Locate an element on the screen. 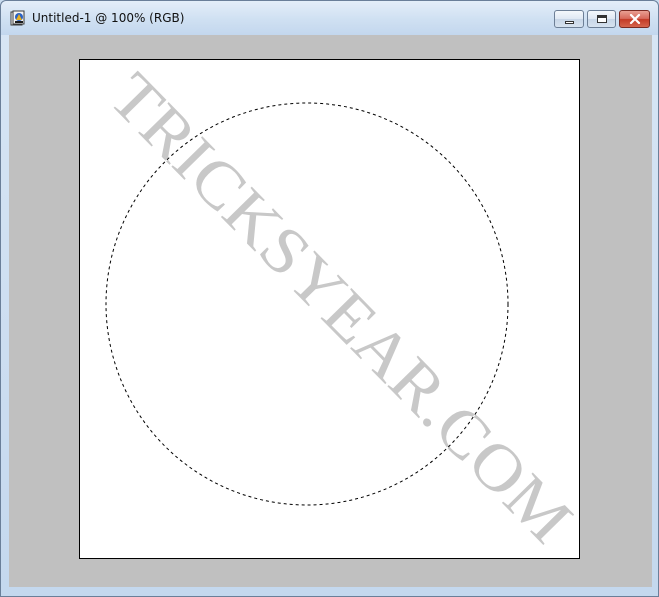  maximize-icon is located at coordinates (602, 19).